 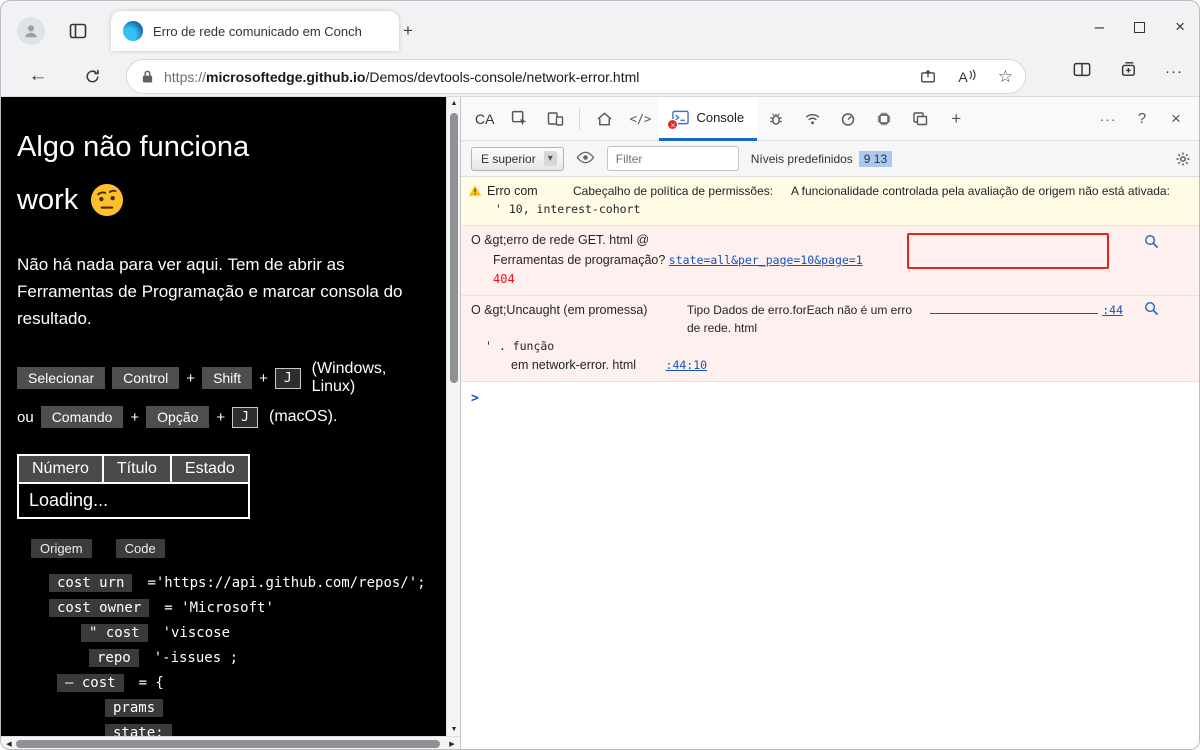 What do you see at coordinates (454, 103) in the screenshot?
I see `scroll-up-arrow: ▲` at bounding box center [454, 103].